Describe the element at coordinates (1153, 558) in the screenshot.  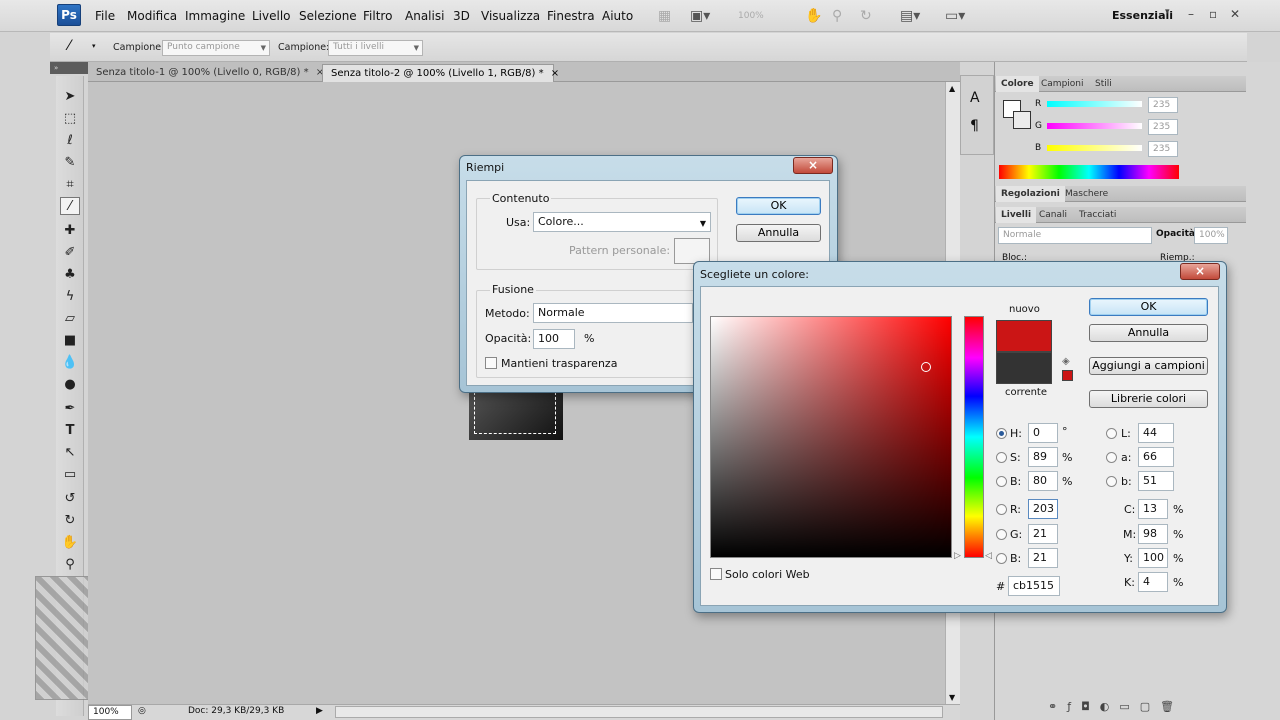
I see `cmyk-y-input: 100` at that location.